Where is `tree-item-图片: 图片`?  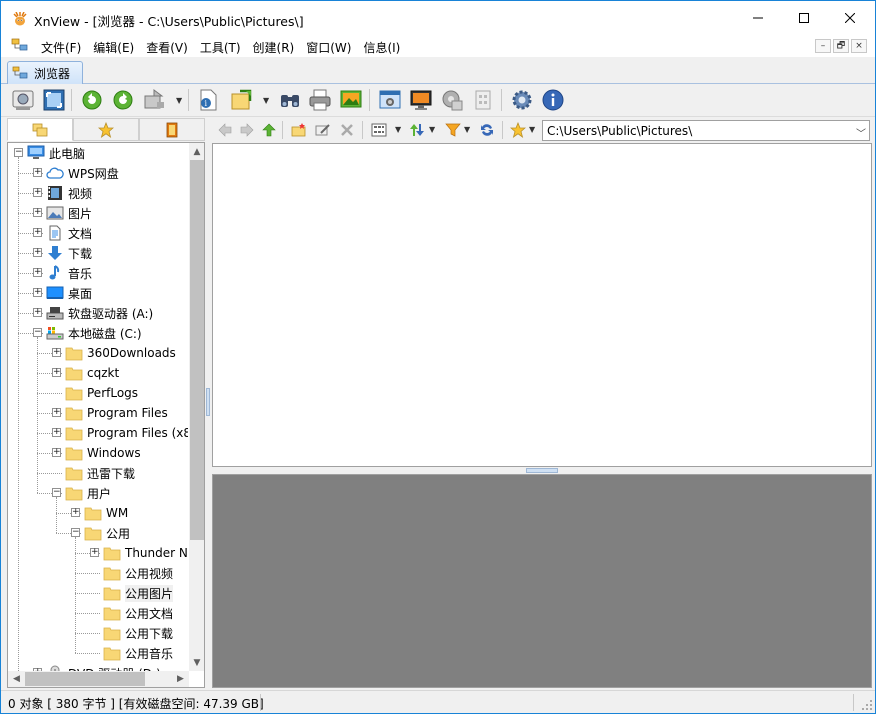
tree-item-图片: 图片 is located at coordinates (69, 213).